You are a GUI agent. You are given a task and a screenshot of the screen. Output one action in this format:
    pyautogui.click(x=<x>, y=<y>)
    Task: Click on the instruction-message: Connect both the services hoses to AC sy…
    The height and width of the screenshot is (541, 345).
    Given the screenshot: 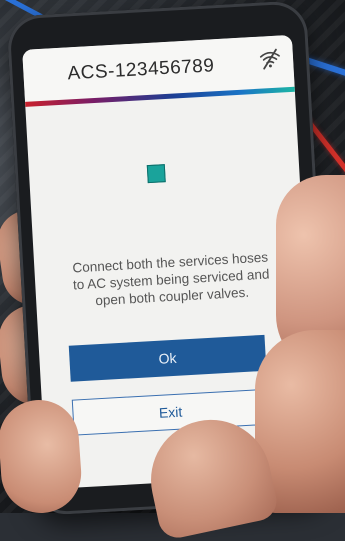 What is the action you would take?
    pyautogui.click(x=171, y=279)
    